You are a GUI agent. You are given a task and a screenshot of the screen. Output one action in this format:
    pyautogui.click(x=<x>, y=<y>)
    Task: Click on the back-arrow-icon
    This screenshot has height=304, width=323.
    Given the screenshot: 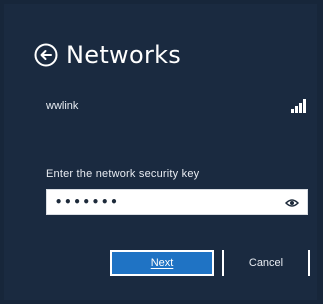 What is the action you would take?
    pyautogui.click(x=46, y=55)
    